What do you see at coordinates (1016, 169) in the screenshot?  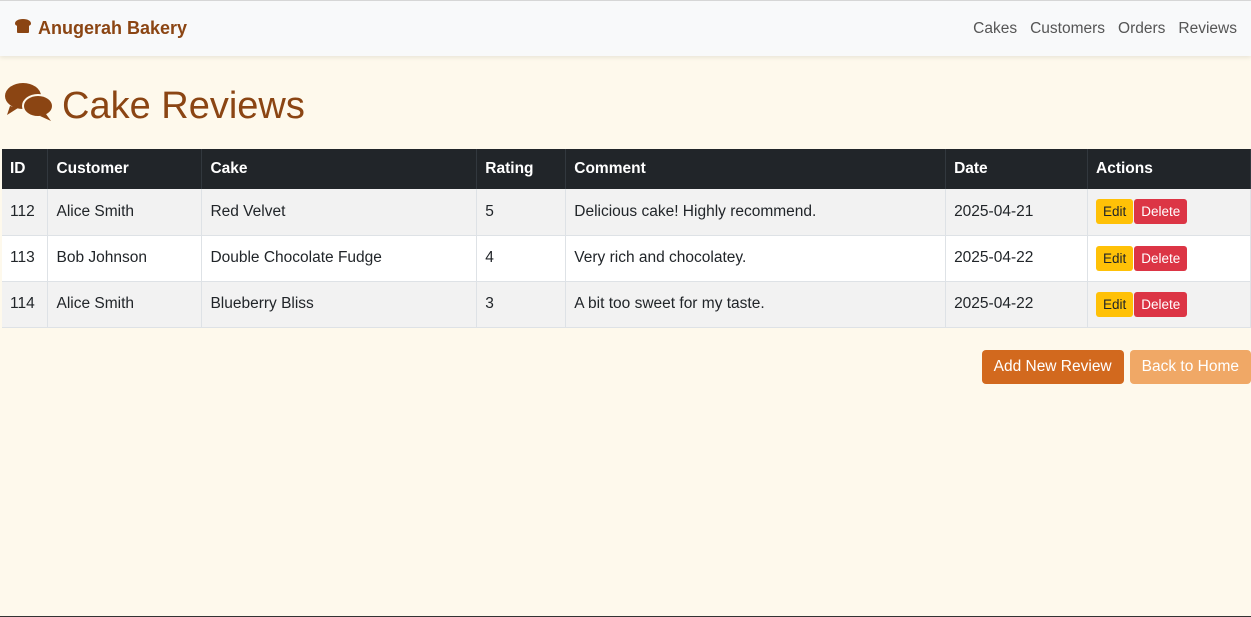 I see `header-date: Date` at bounding box center [1016, 169].